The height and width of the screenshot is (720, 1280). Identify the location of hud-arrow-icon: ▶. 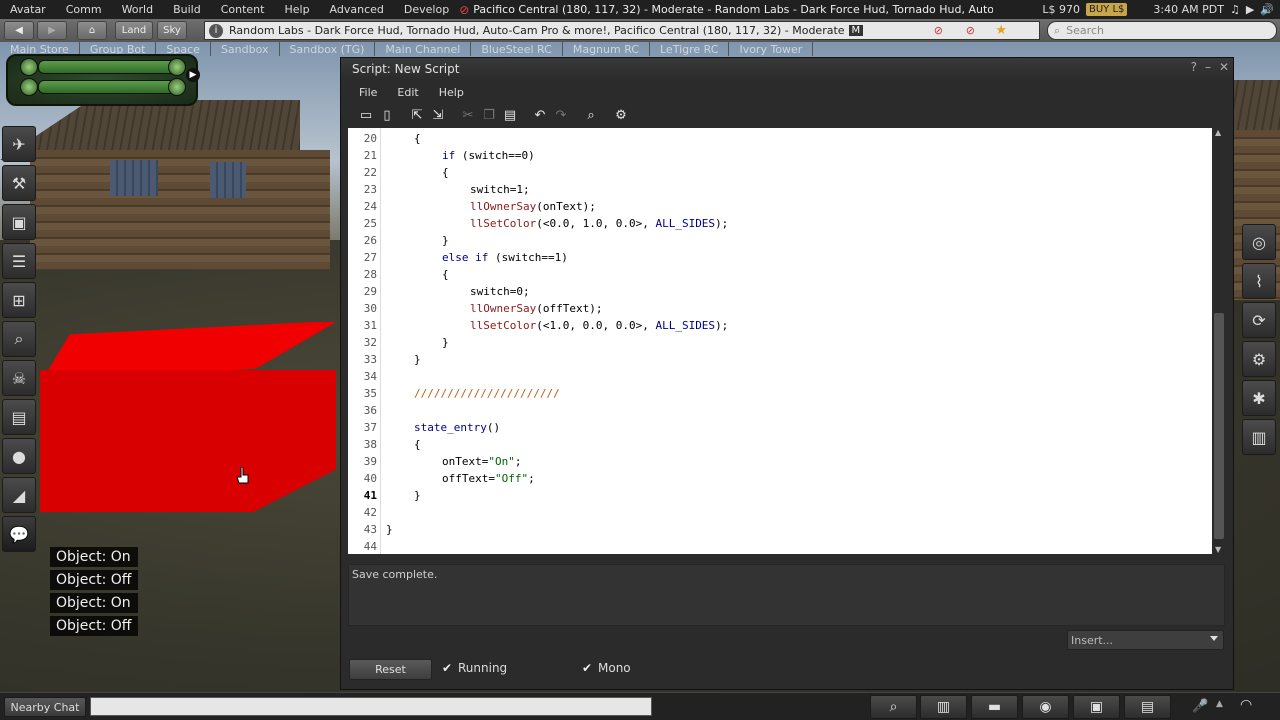
(193, 75).